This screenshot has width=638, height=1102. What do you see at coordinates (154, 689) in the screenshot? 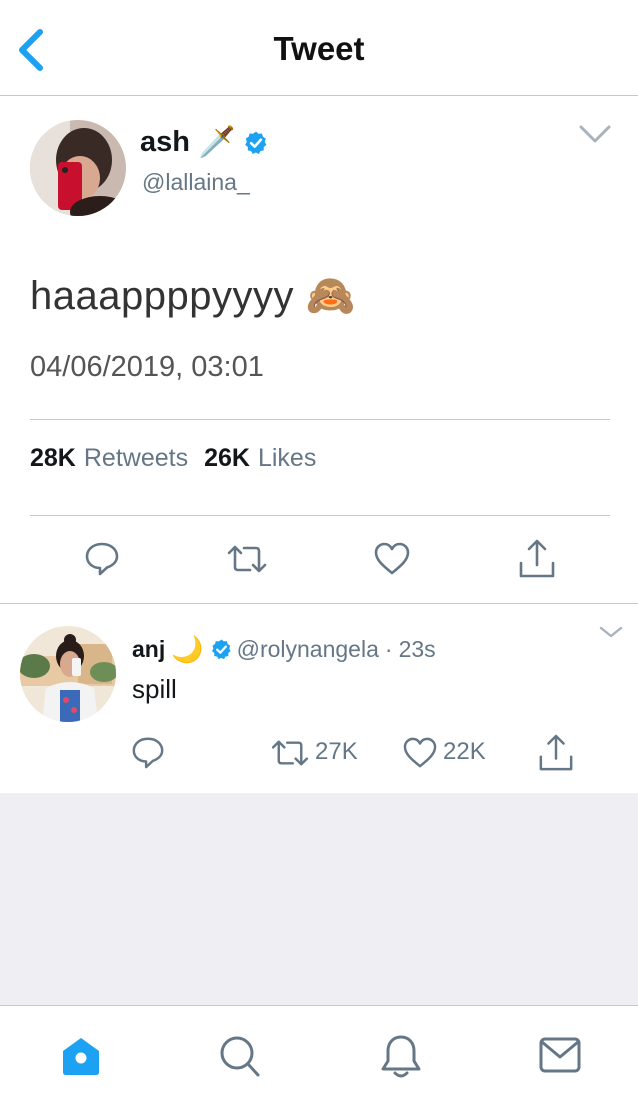
I see `reply-text: spill` at bounding box center [154, 689].